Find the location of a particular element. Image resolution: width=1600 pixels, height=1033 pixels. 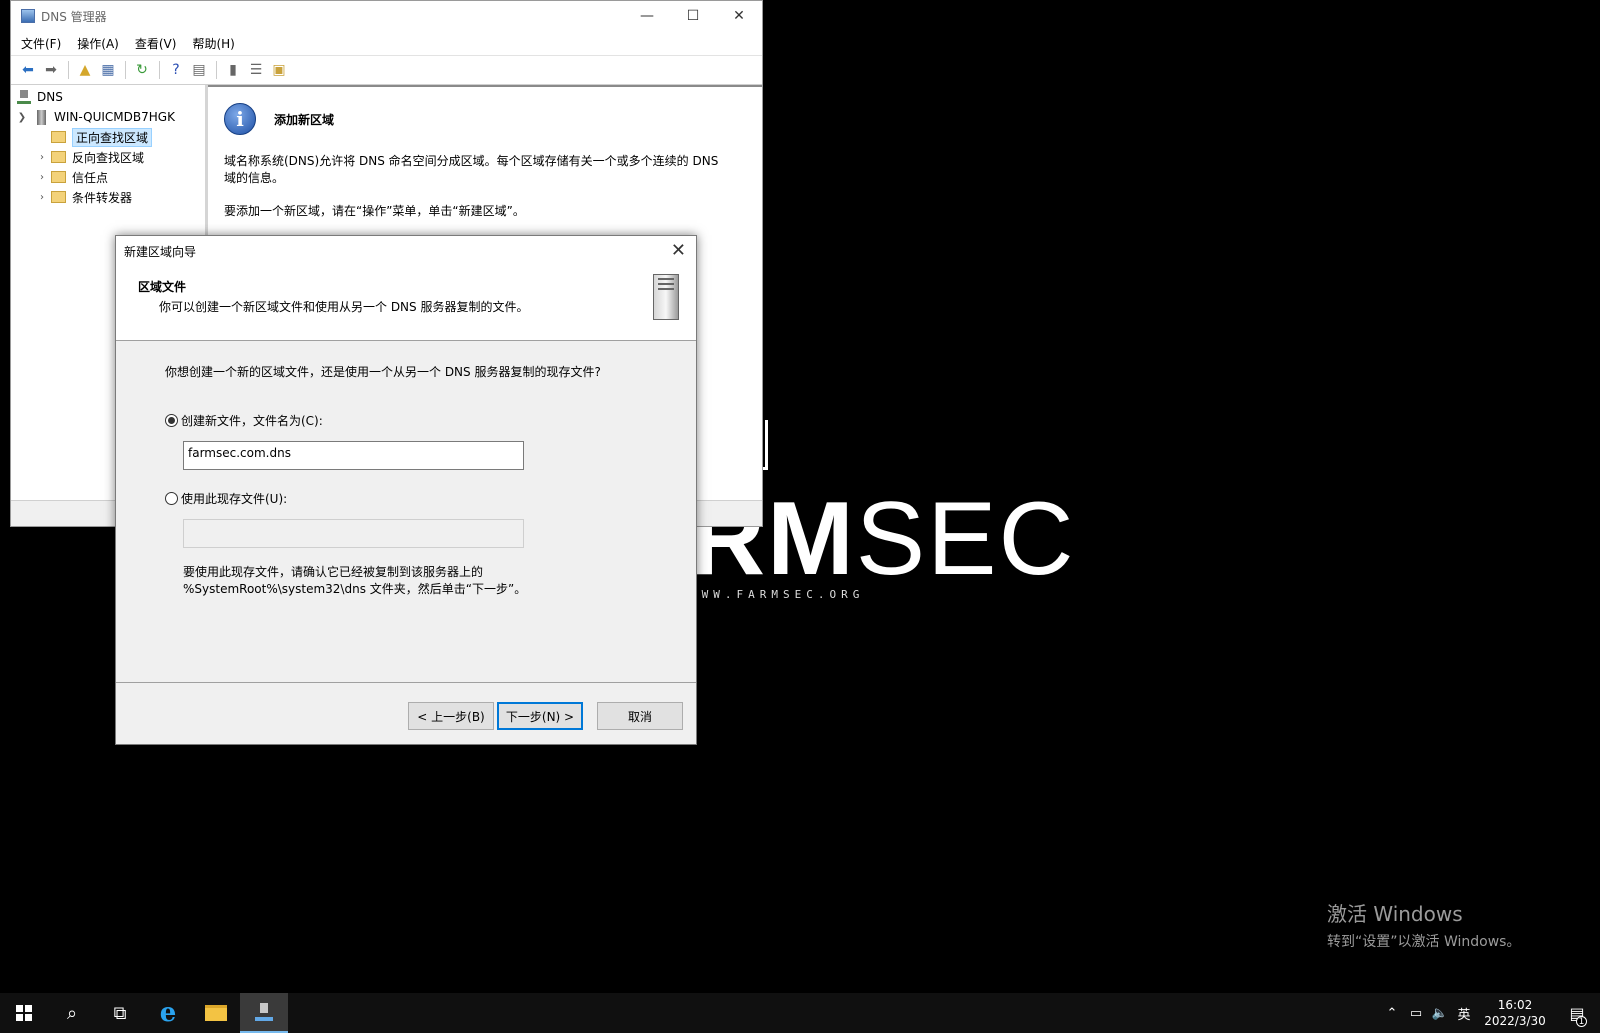

server-tower-icon is located at coordinates (666, 299).